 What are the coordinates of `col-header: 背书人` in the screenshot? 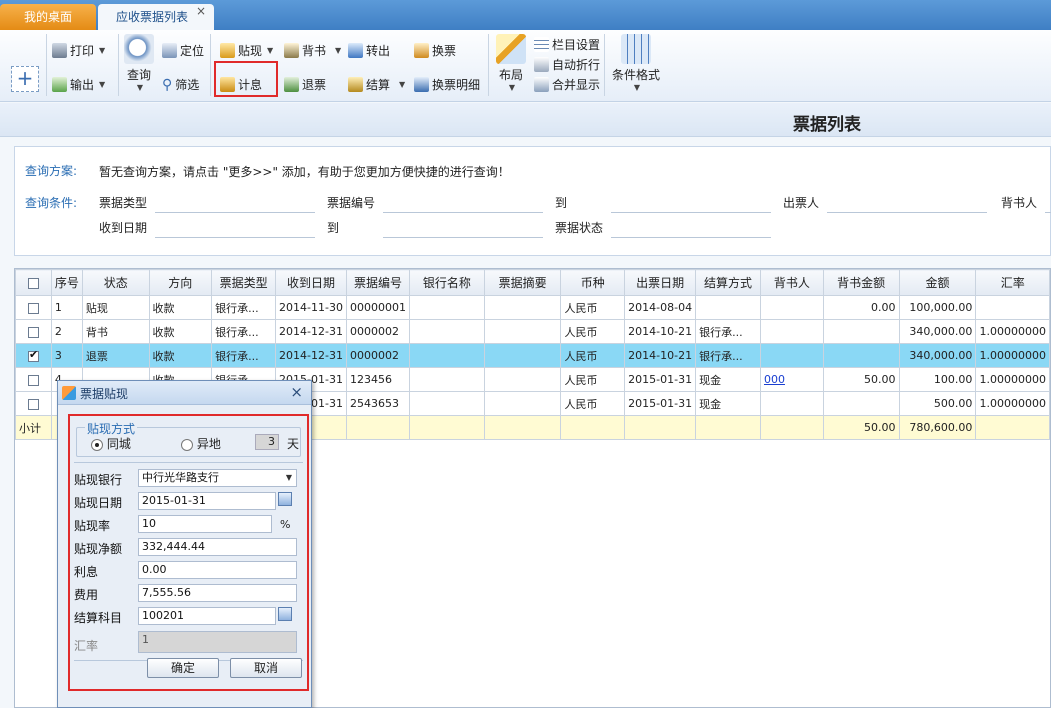 It's located at (791, 282).